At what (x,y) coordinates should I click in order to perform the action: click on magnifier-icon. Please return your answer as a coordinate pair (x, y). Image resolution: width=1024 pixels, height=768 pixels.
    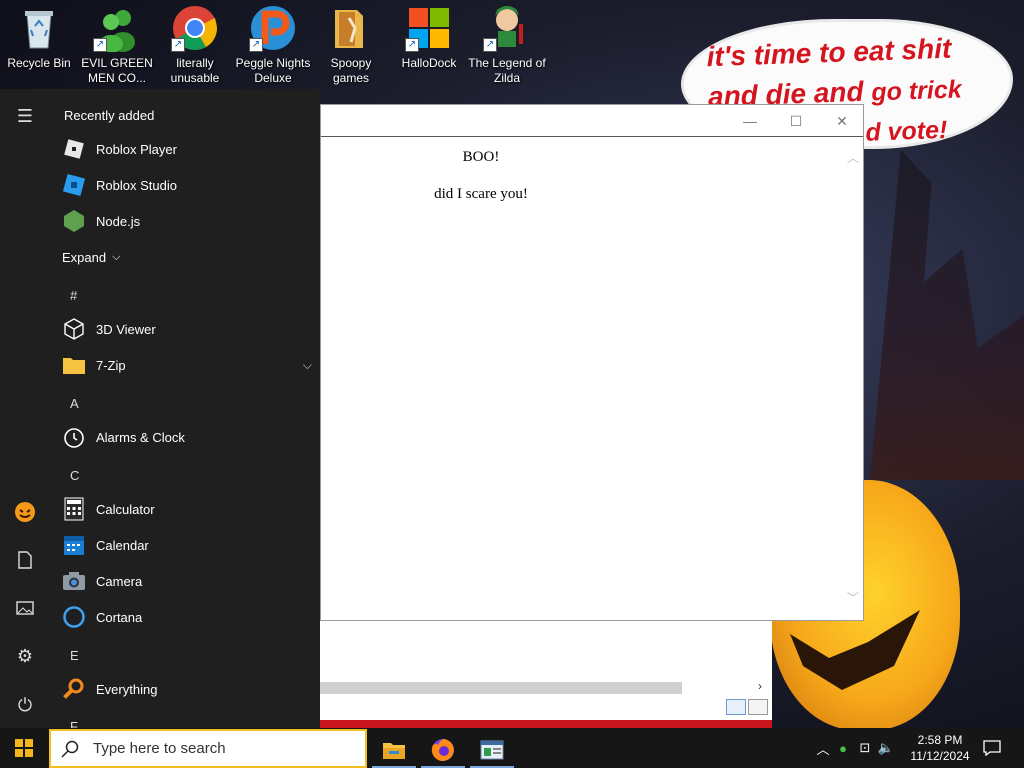
    Looking at the image, I should click on (74, 689).